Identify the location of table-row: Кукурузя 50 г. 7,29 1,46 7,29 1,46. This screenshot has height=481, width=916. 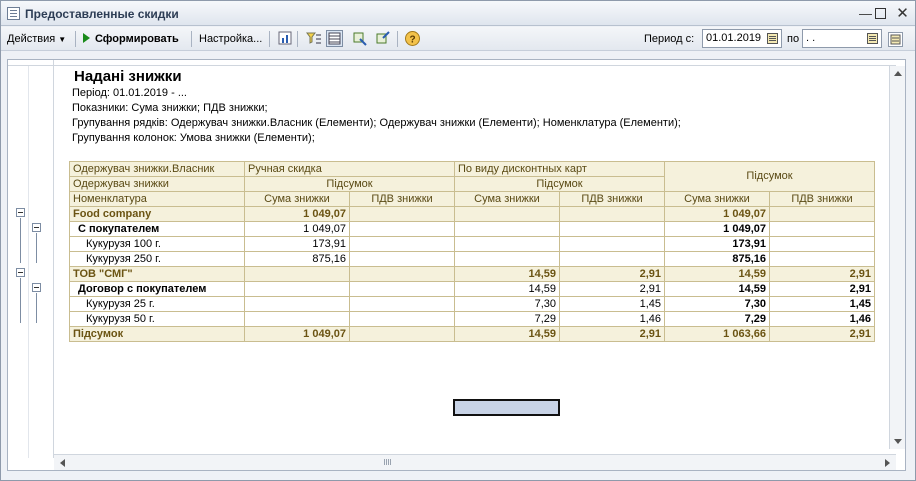
(472, 319).